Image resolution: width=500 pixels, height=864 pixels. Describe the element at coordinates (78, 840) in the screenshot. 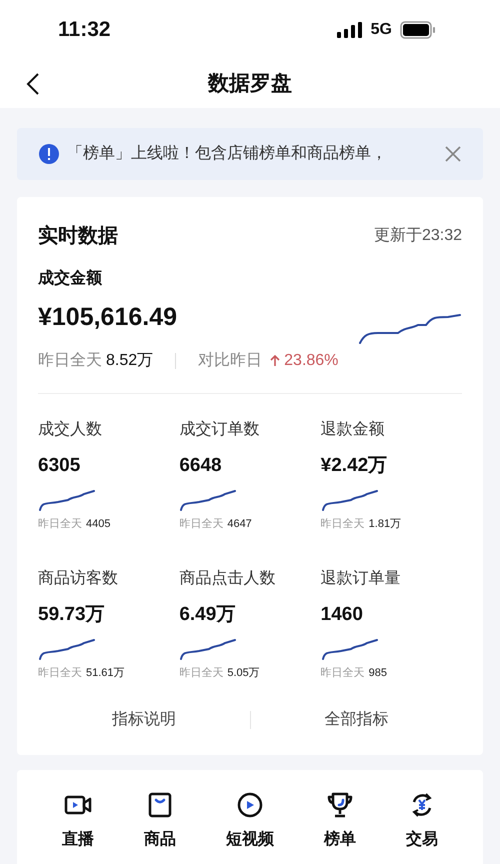

I see `shortcut-label: 直播` at that location.